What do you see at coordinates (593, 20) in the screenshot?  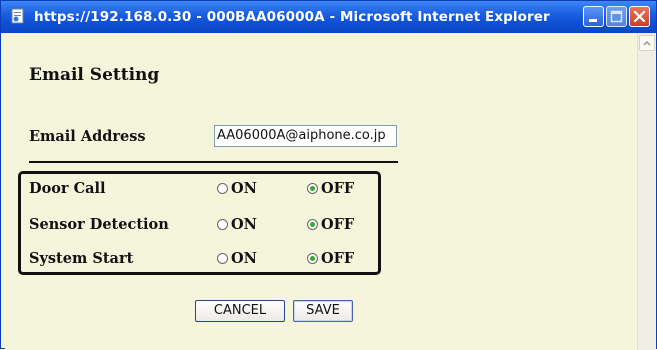 I see `minimize-icon` at bounding box center [593, 20].